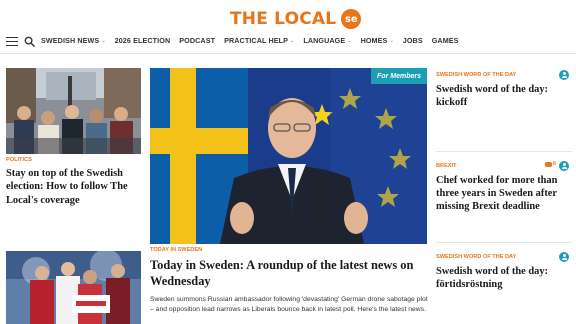  I want to click on logo-badge: se, so click(351, 19).